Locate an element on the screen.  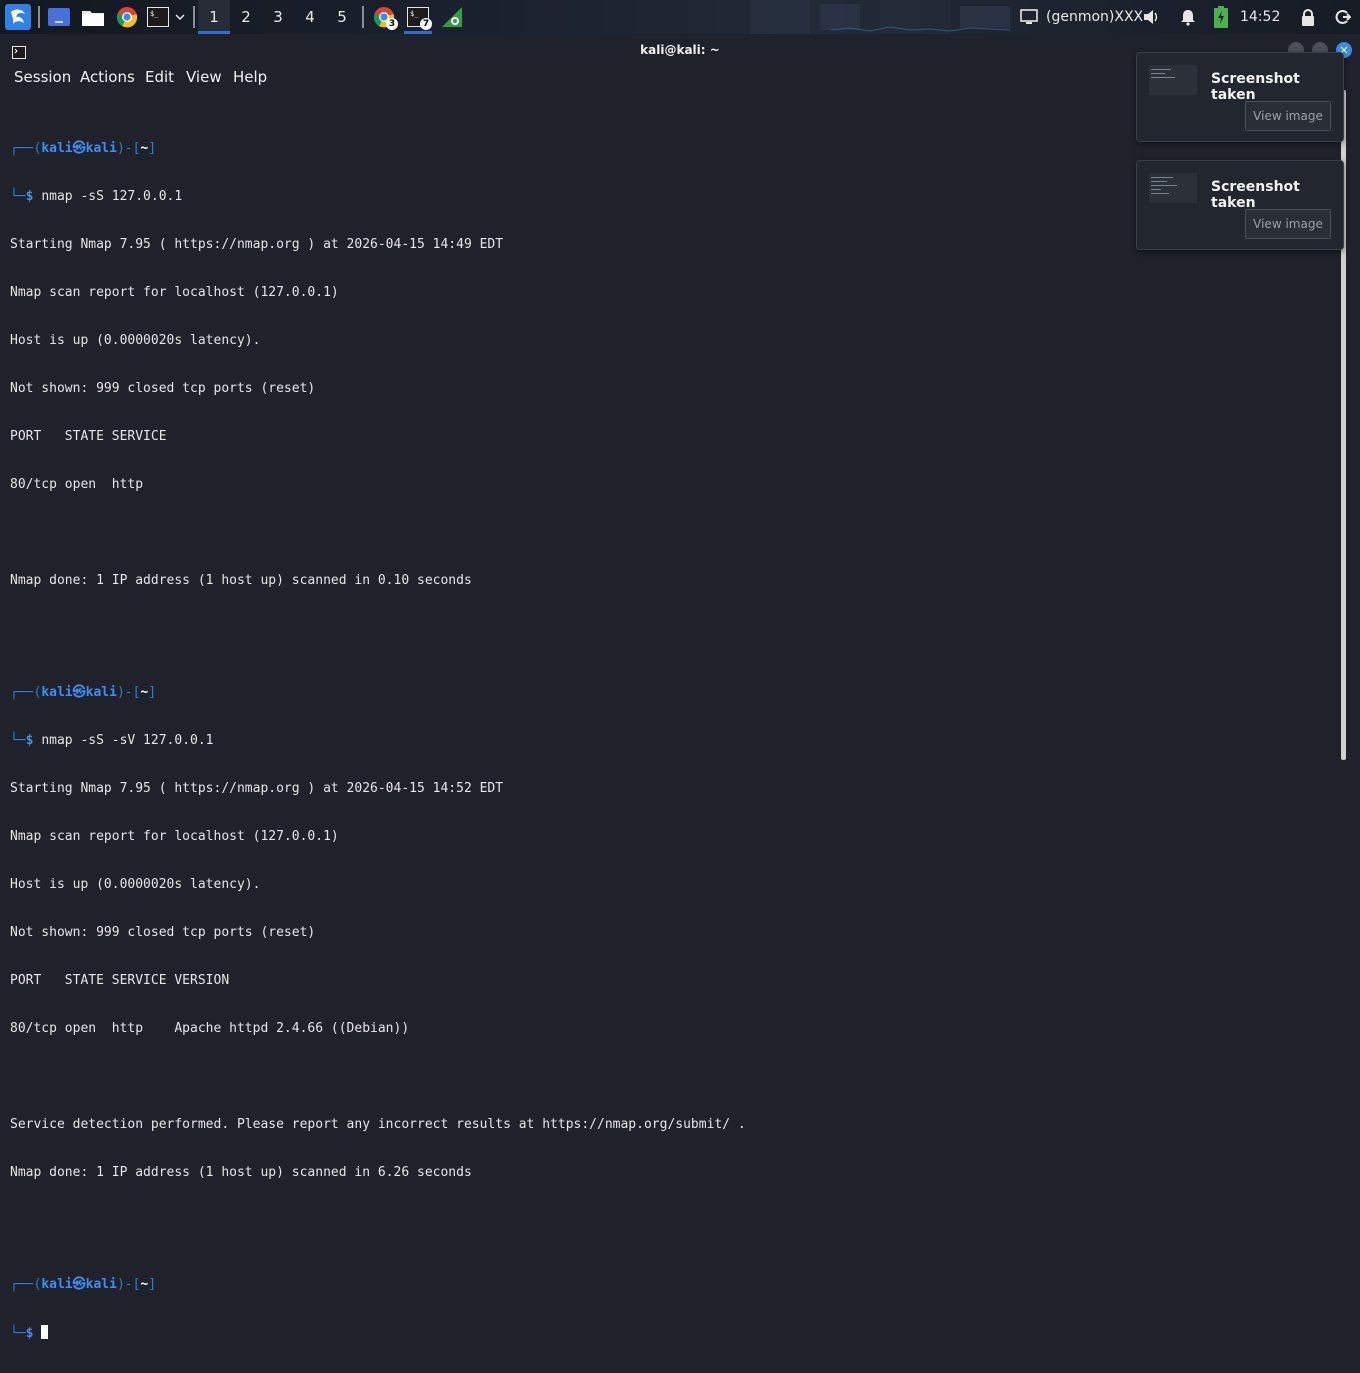
display-icon is located at coordinates (1029, 17).